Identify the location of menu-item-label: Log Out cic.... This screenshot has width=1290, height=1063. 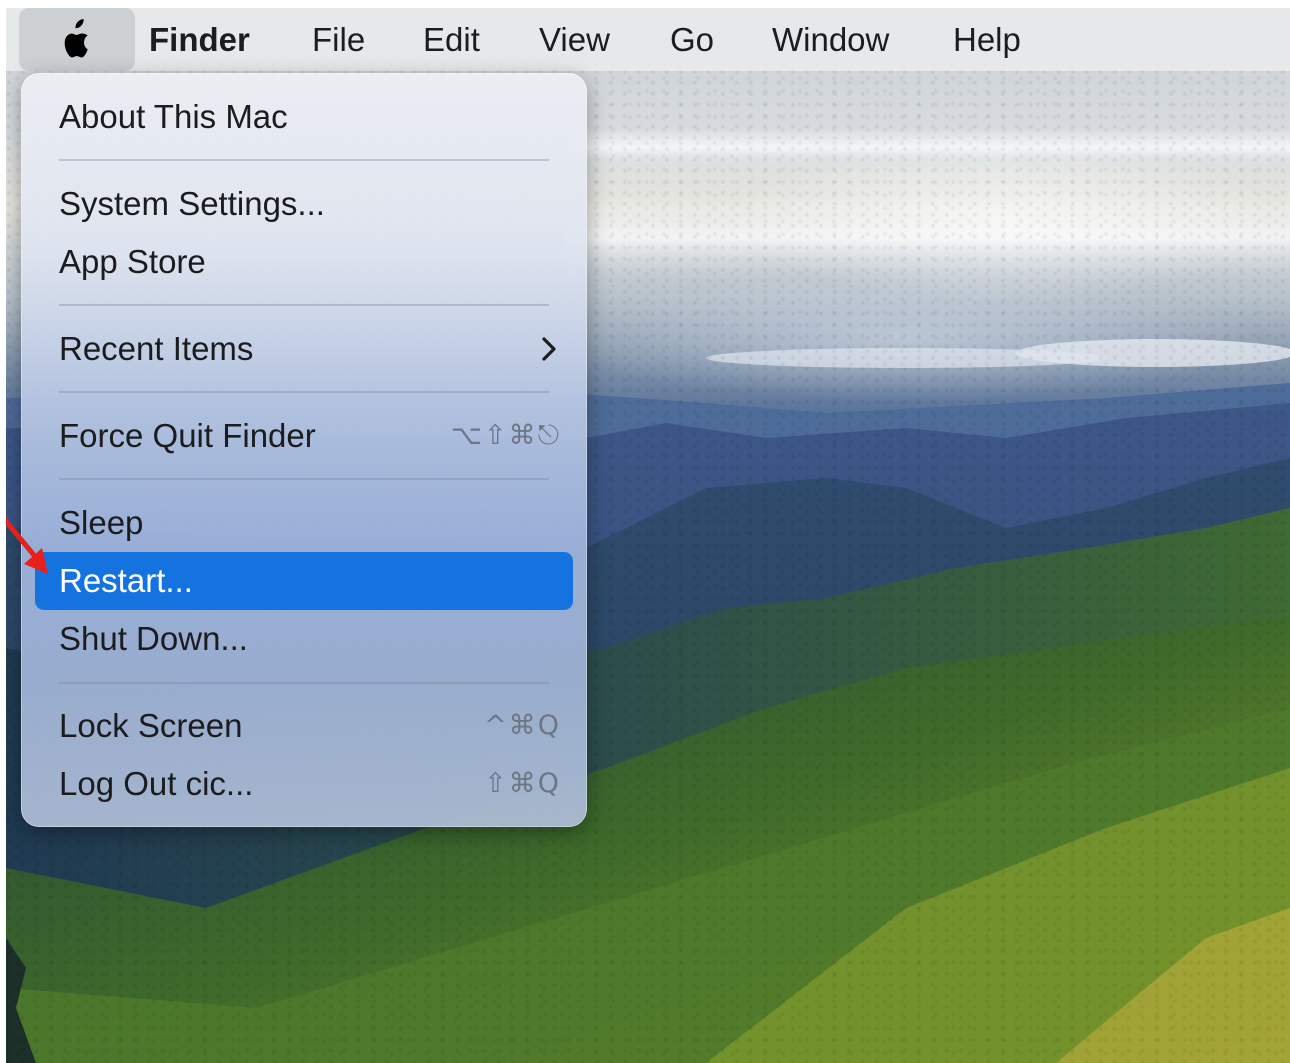
(156, 783).